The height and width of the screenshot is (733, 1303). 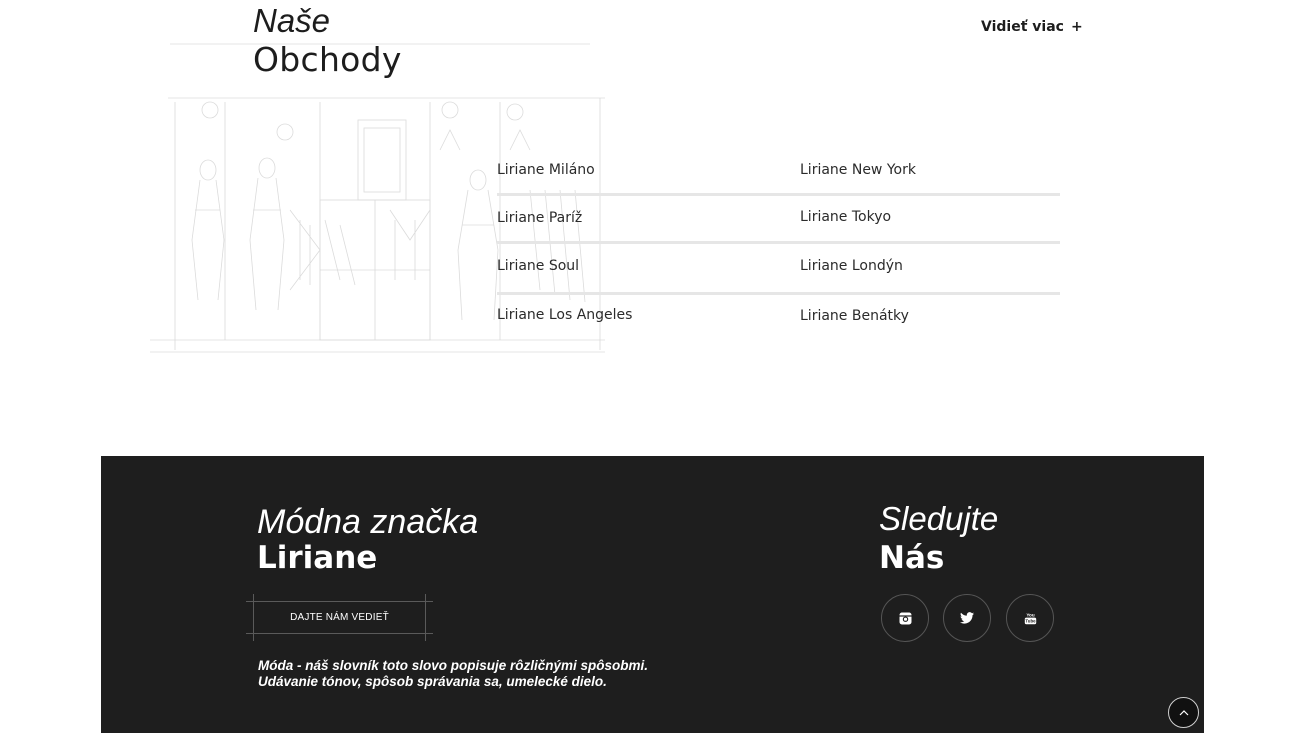 What do you see at coordinates (368, 522) in the screenshot?
I see `footer-brand-italic: Módna značka` at bounding box center [368, 522].